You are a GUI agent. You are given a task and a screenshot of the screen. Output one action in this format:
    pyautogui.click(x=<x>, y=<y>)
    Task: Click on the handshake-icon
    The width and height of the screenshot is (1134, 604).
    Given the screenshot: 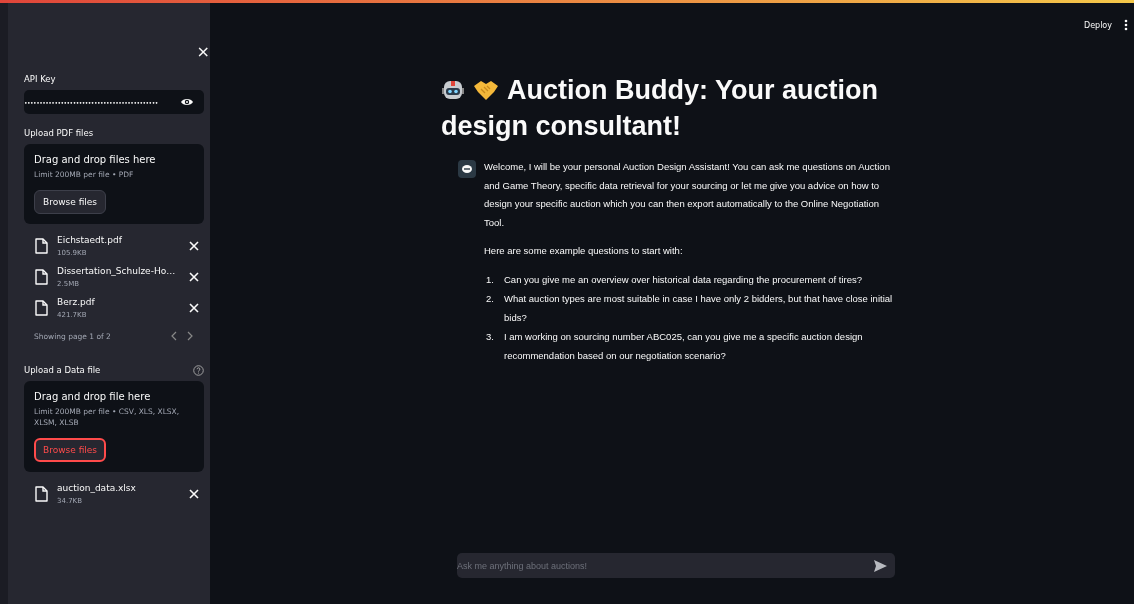 What is the action you would take?
    pyautogui.click(x=486, y=90)
    